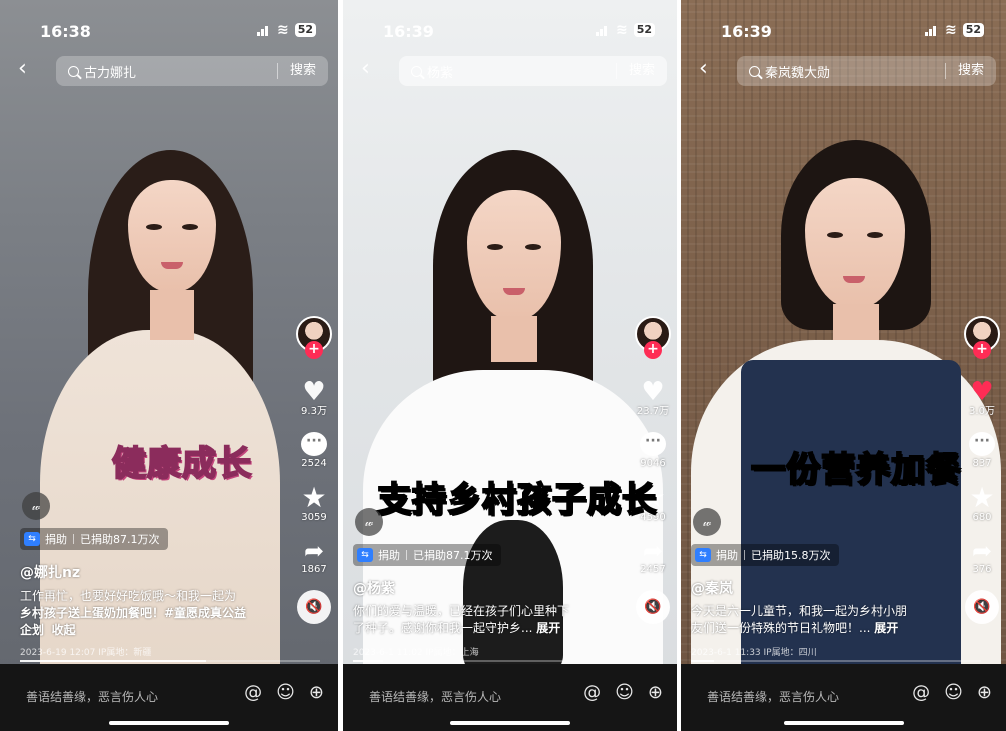 The height and width of the screenshot is (731, 1006). I want to click on search-row: ‹ 杨紫 搜索, so click(510, 71).